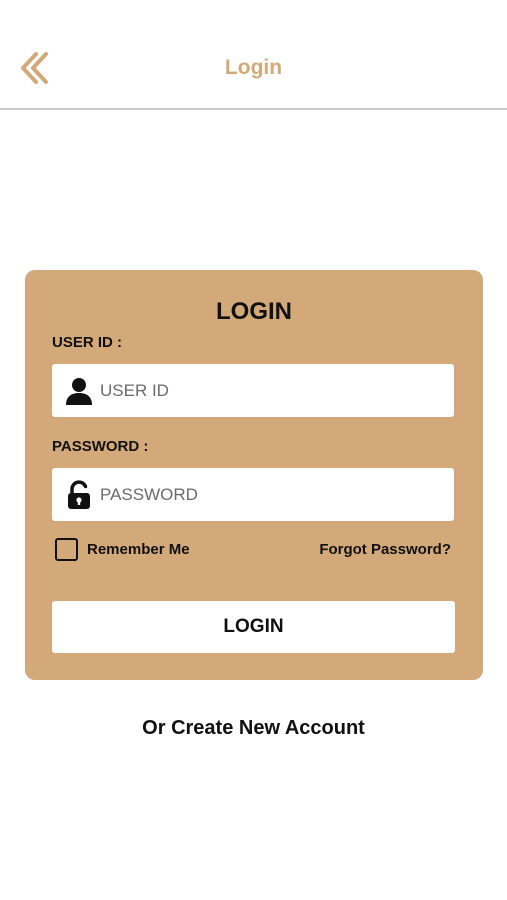 The image size is (507, 900). What do you see at coordinates (253, 728) in the screenshot?
I see `create-account-link: Or Create New Account` at bounding box center [253, 728].